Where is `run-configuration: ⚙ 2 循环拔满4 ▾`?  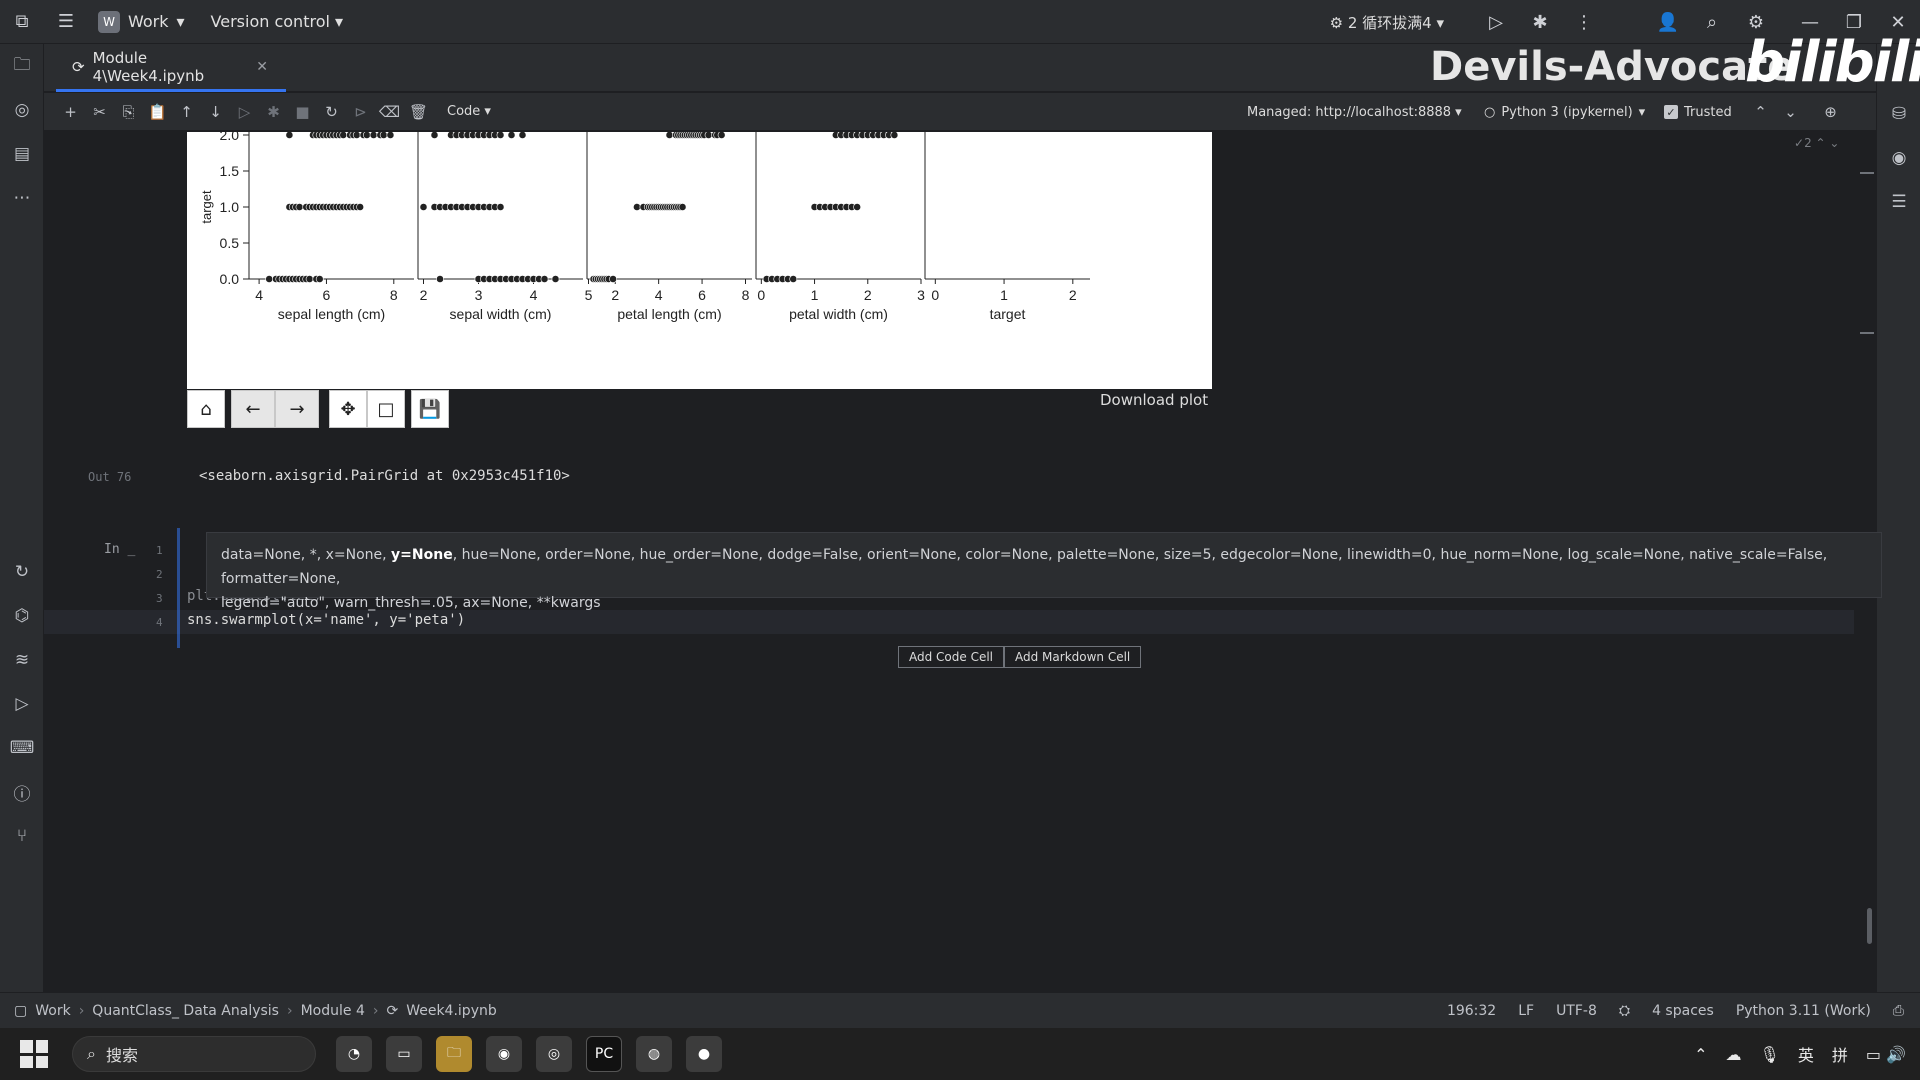 run-configuration: ⚙ 2 循环拔满4 ▾ is located at coordinates (1387, 22).